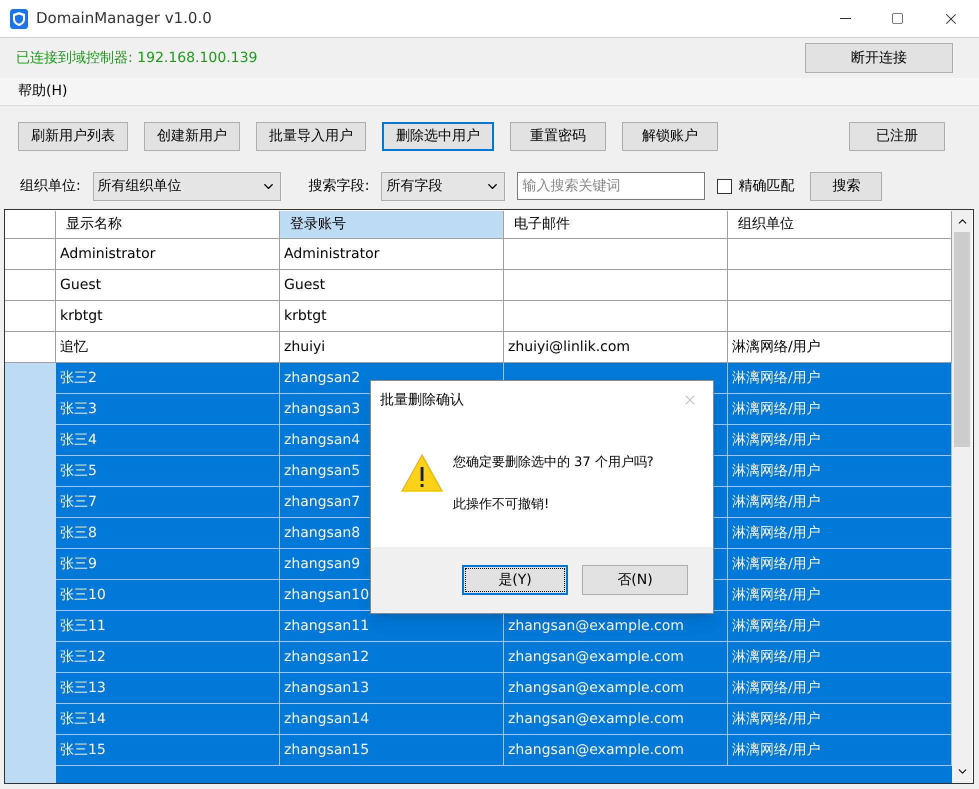 The height and width of the screenshot is (789, 979). I want to click on table-cell: zhangsan13, so click(392, 688).